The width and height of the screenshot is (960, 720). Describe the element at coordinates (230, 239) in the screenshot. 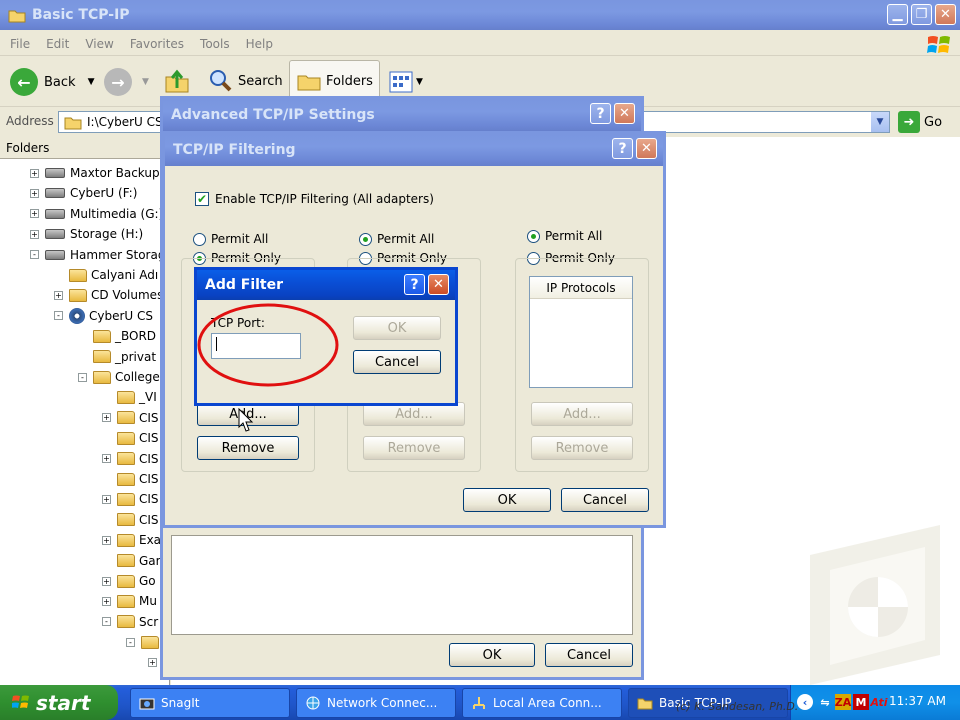

I see `col1-permit-all-radio: Permit All` at that location.